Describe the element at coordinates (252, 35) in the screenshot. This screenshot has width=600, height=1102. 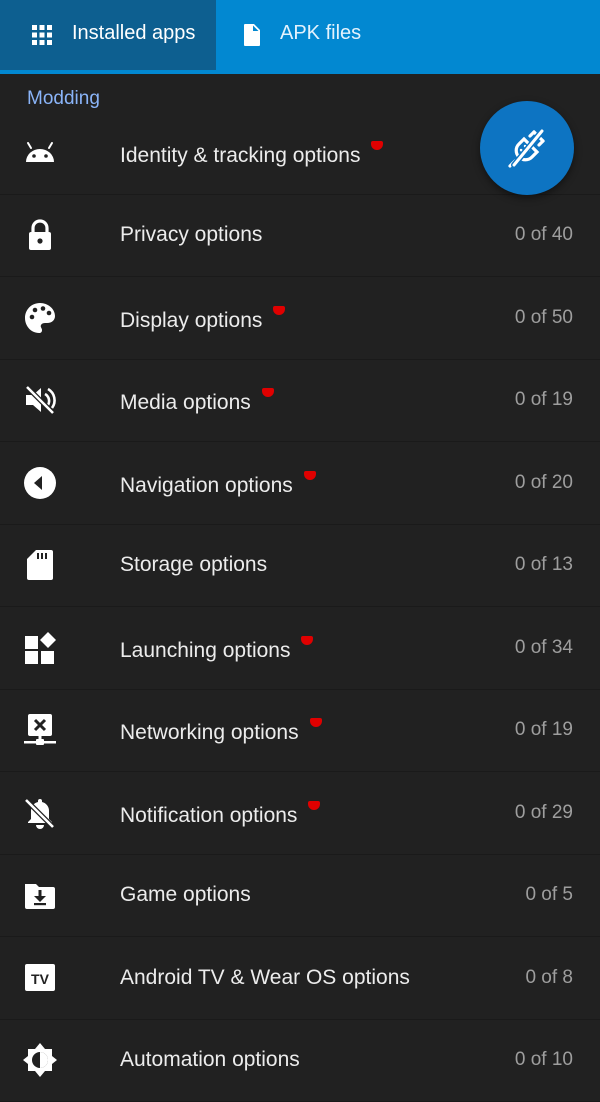
I see `file-icon` at that location.